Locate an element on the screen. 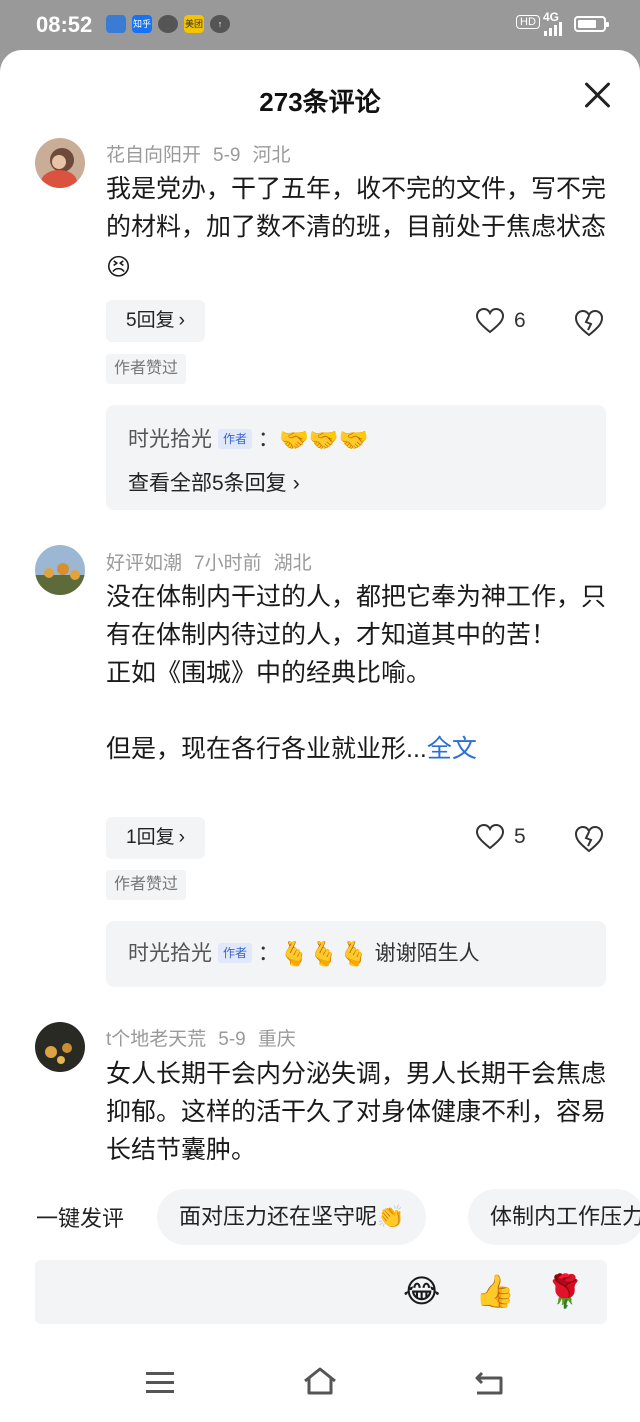  sub-reply-box: 时光拾光 作者 ：🫰🫰🫰 谢谢陌生人 is located at coordinates (356, 954).